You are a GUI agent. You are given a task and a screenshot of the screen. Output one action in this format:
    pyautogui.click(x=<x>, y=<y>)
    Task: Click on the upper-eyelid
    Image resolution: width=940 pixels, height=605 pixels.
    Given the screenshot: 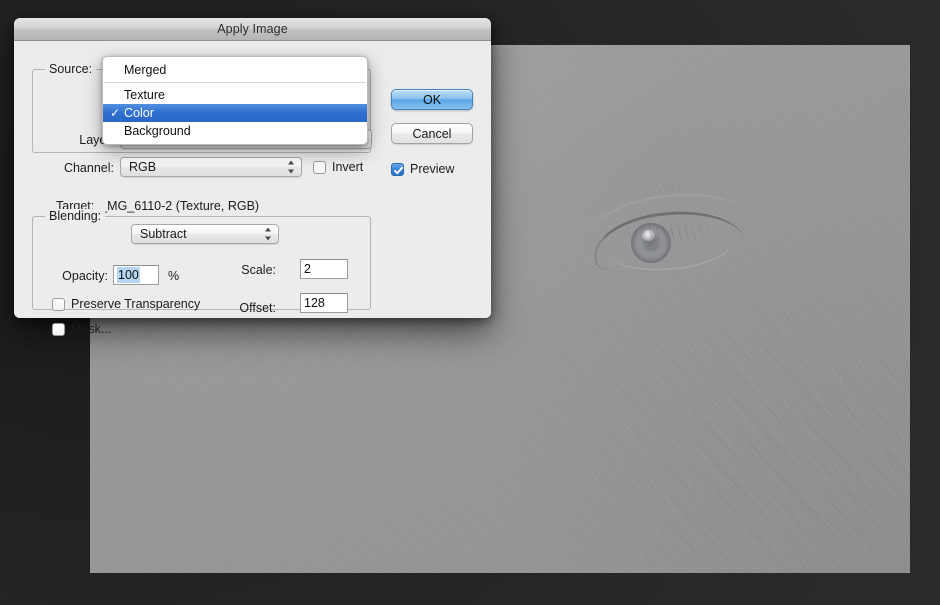 What is the action you would take?
    pyautogui.click(x=669, y=240)
    